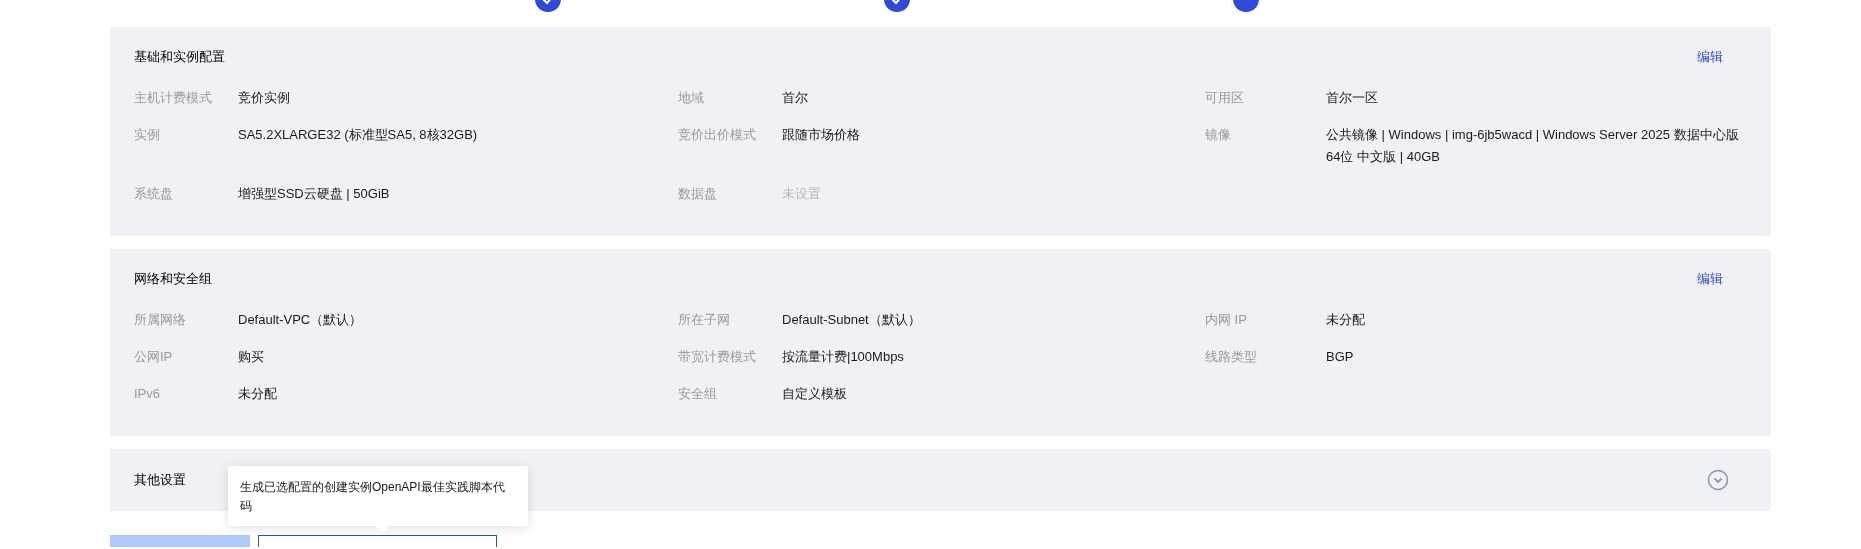  What do you see at coordinates (704, 320) in the screenshot?
I see `field-label: 所在子网` at bounding box center [704, 320].